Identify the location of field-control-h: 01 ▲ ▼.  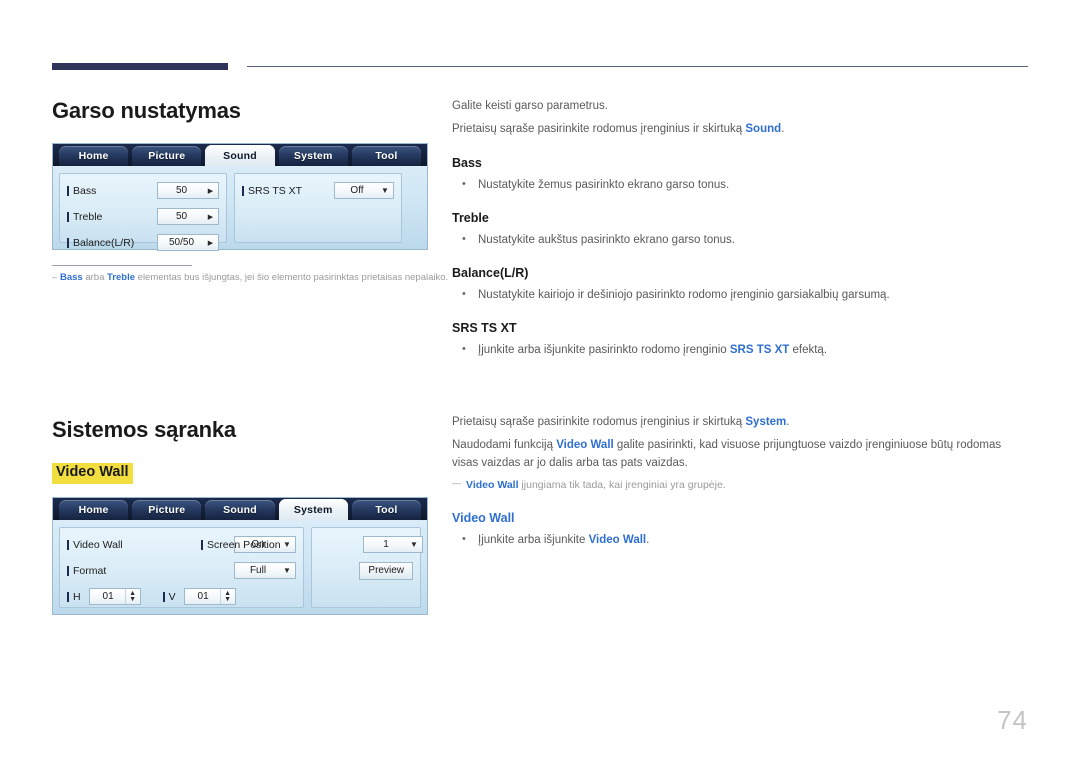
(114, 596).